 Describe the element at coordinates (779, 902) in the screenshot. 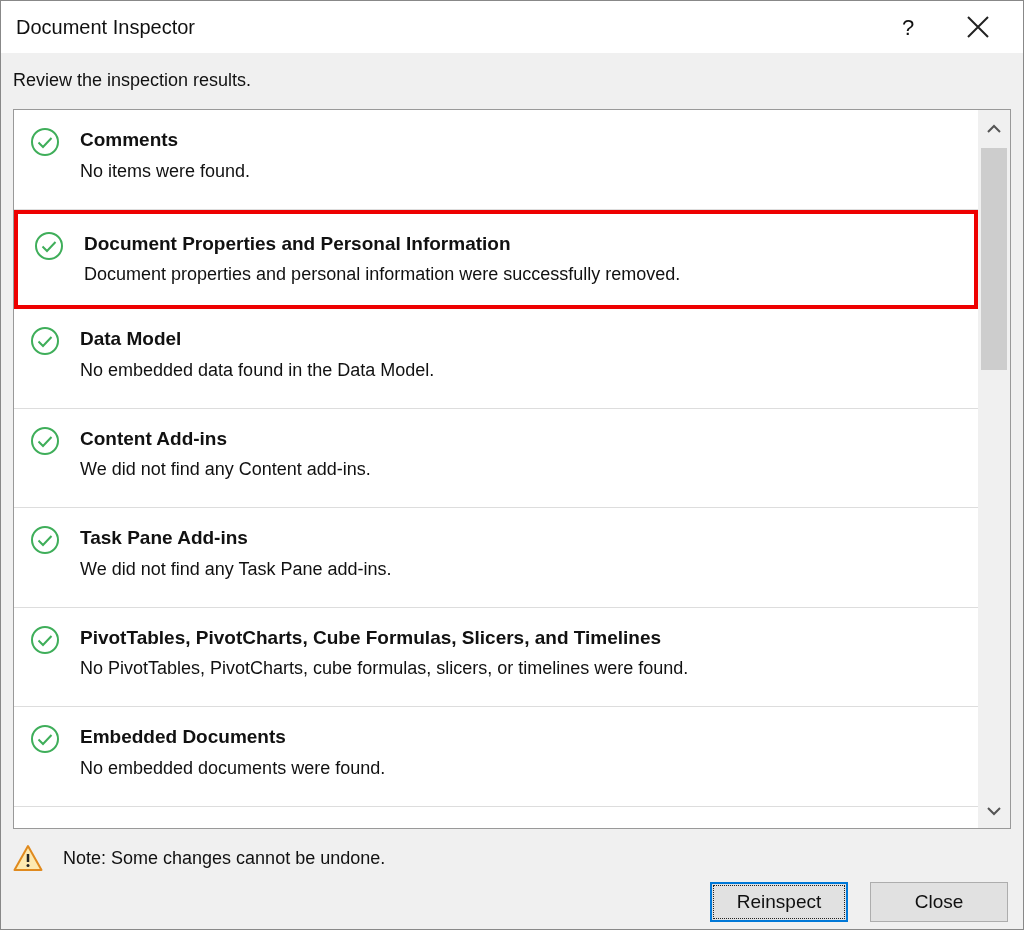

I see `dialog-button: Reinspect` at that location.